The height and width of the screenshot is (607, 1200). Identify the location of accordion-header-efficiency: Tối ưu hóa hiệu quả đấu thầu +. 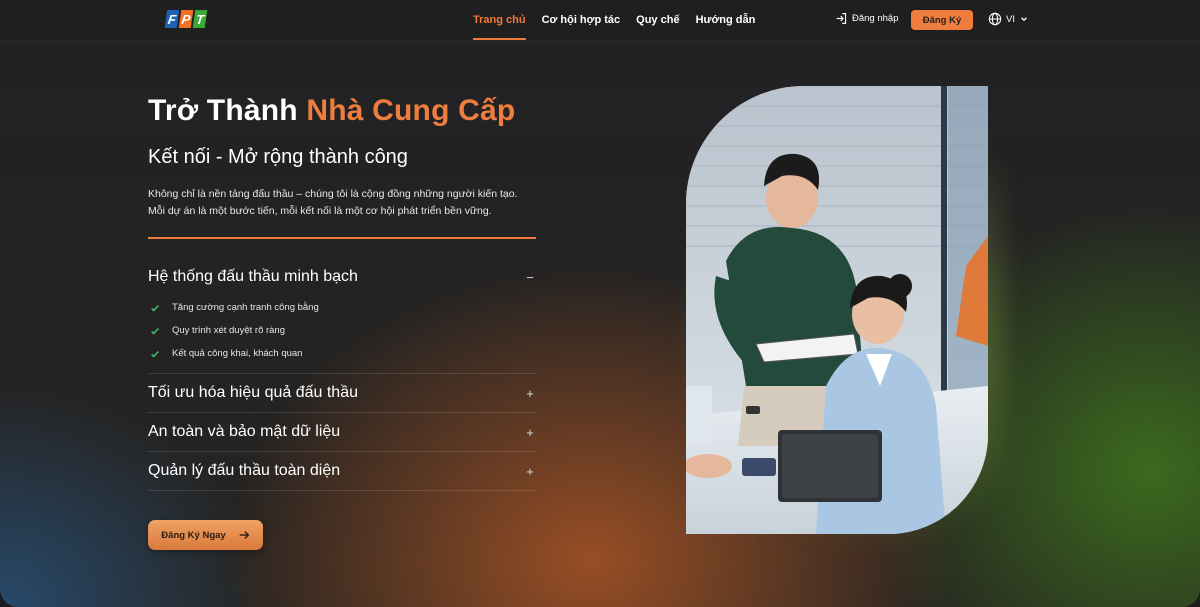
(342, 393).